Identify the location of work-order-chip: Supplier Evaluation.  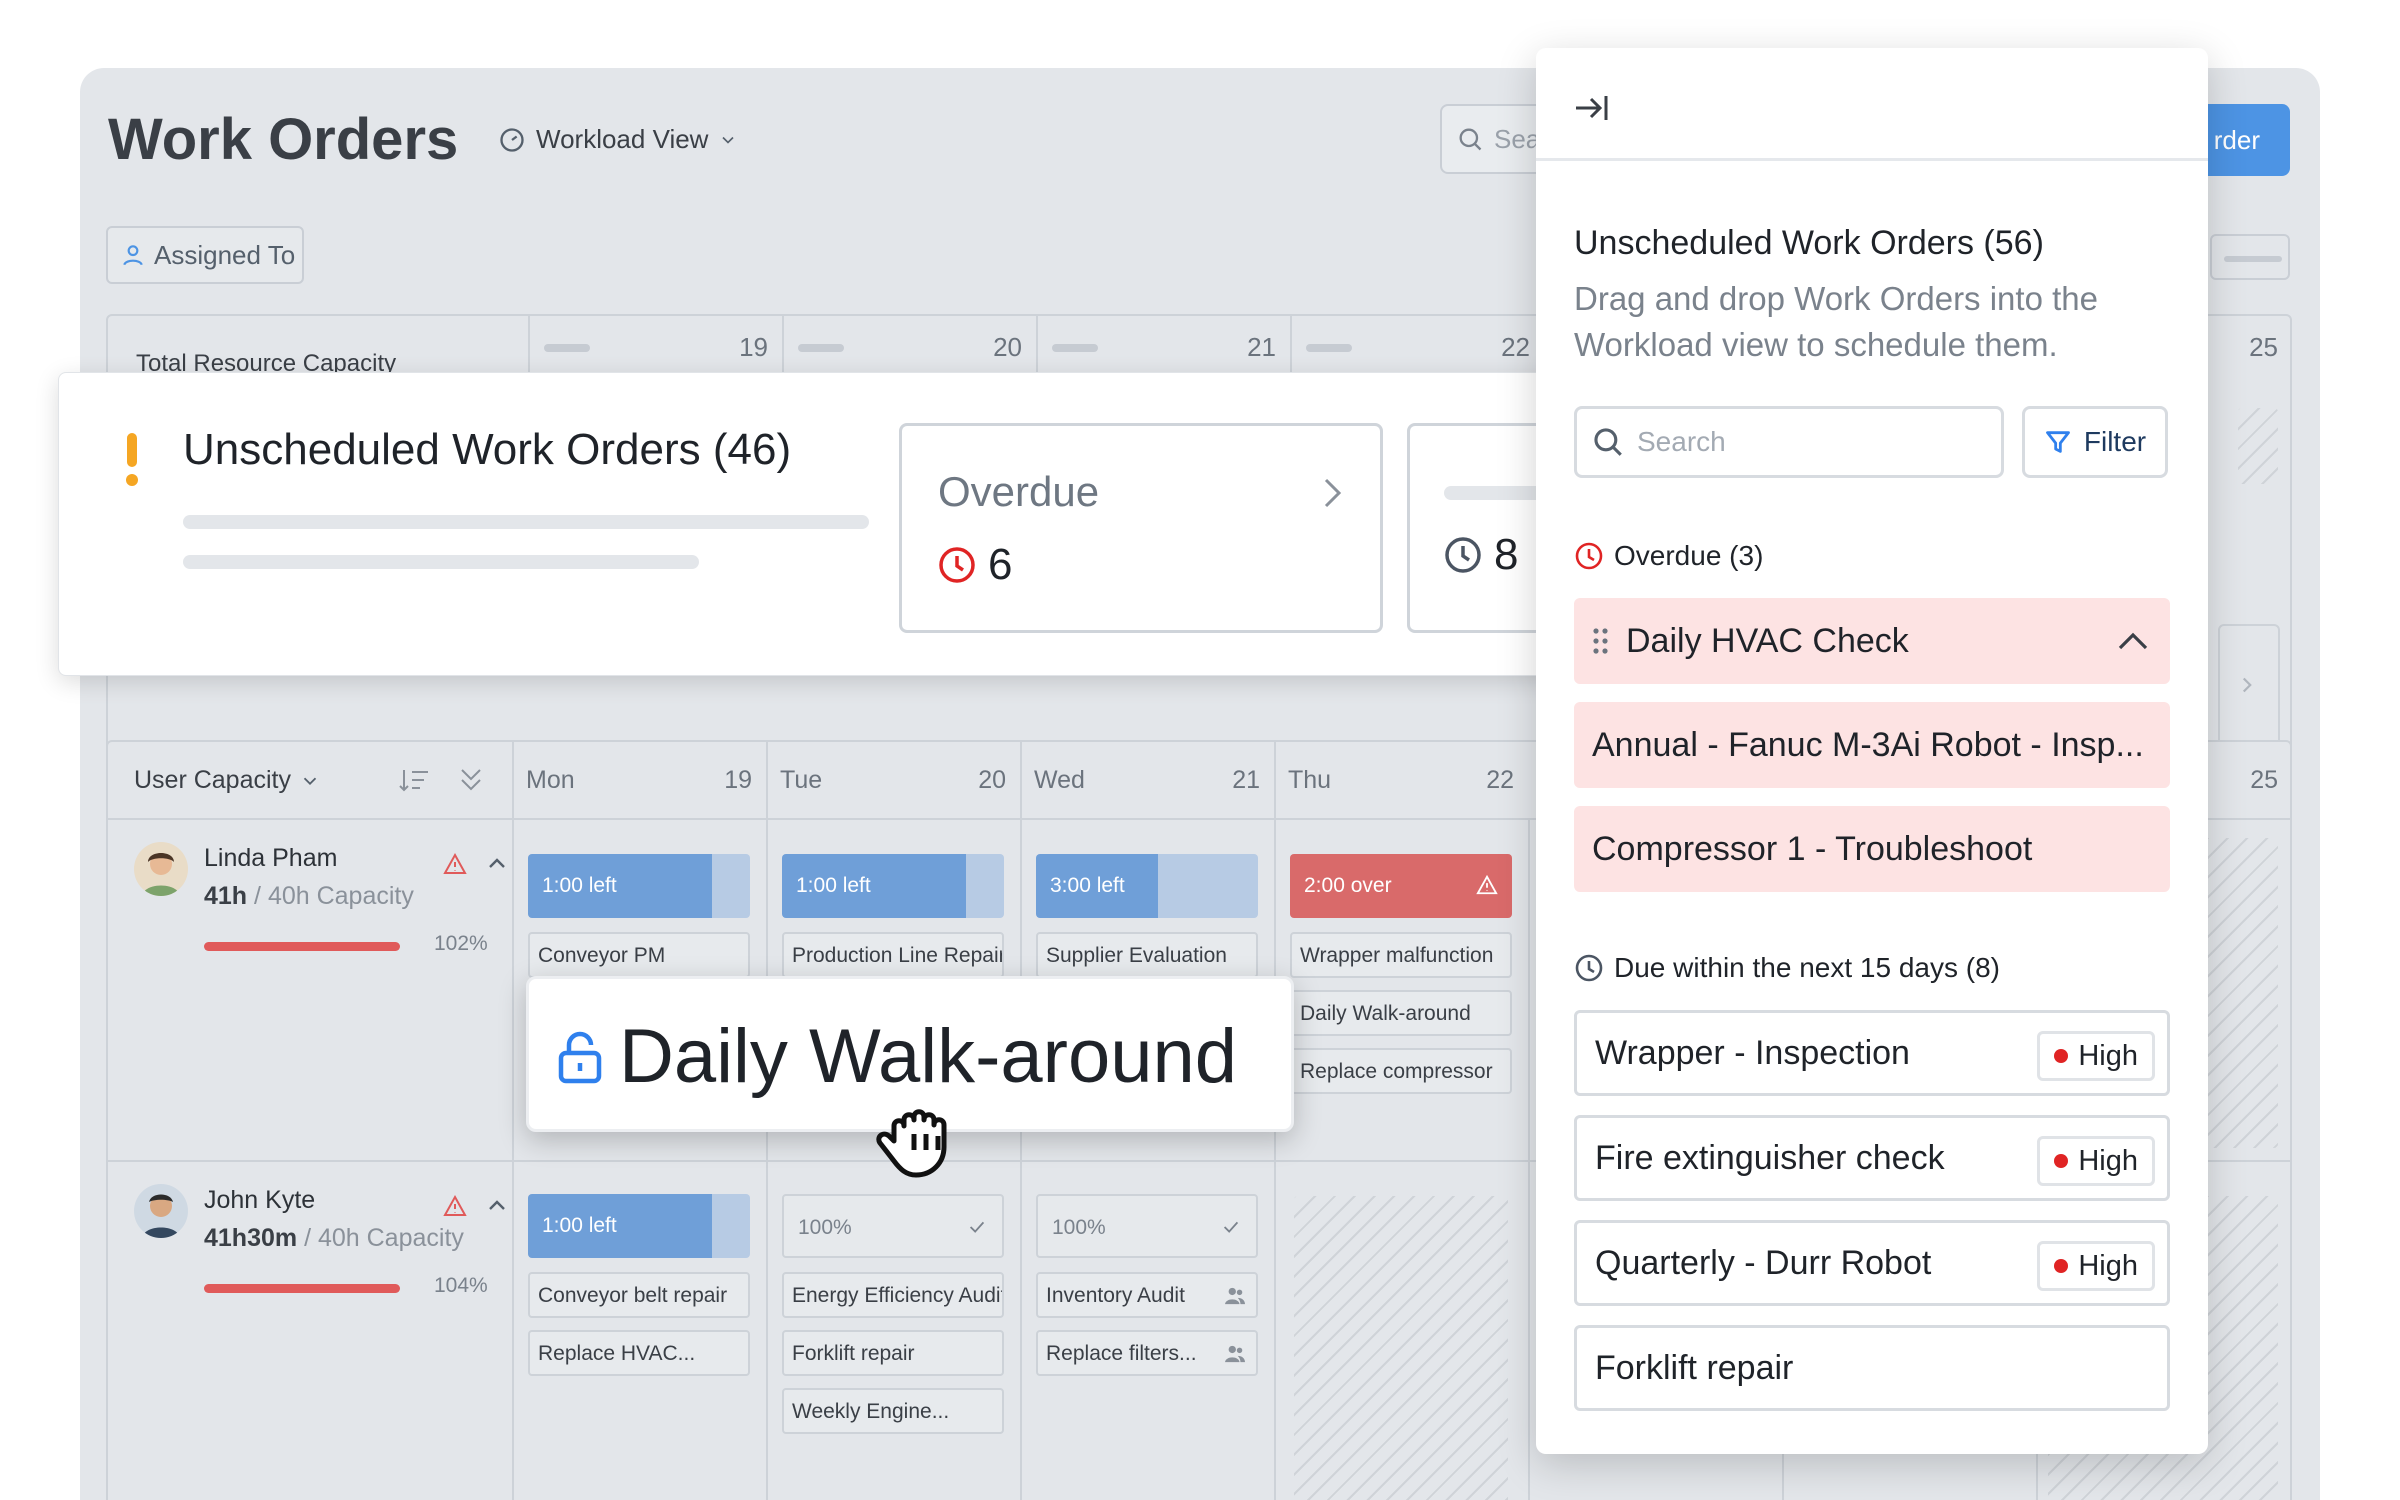
(1147, 955).